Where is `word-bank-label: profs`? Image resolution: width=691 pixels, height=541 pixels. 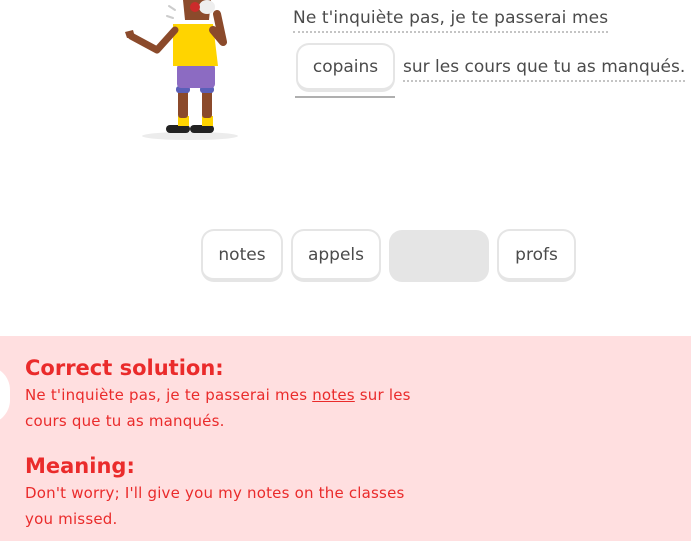 word-bank-label: profs is located at coordinates (536, 254).